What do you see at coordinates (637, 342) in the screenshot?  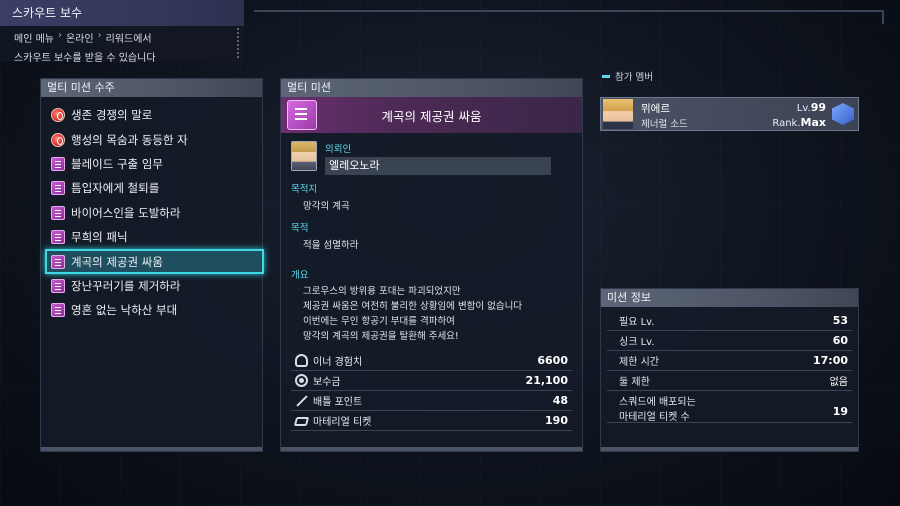 I see `info-label: 싱크 Lv.` at bounding box center [637, 342].